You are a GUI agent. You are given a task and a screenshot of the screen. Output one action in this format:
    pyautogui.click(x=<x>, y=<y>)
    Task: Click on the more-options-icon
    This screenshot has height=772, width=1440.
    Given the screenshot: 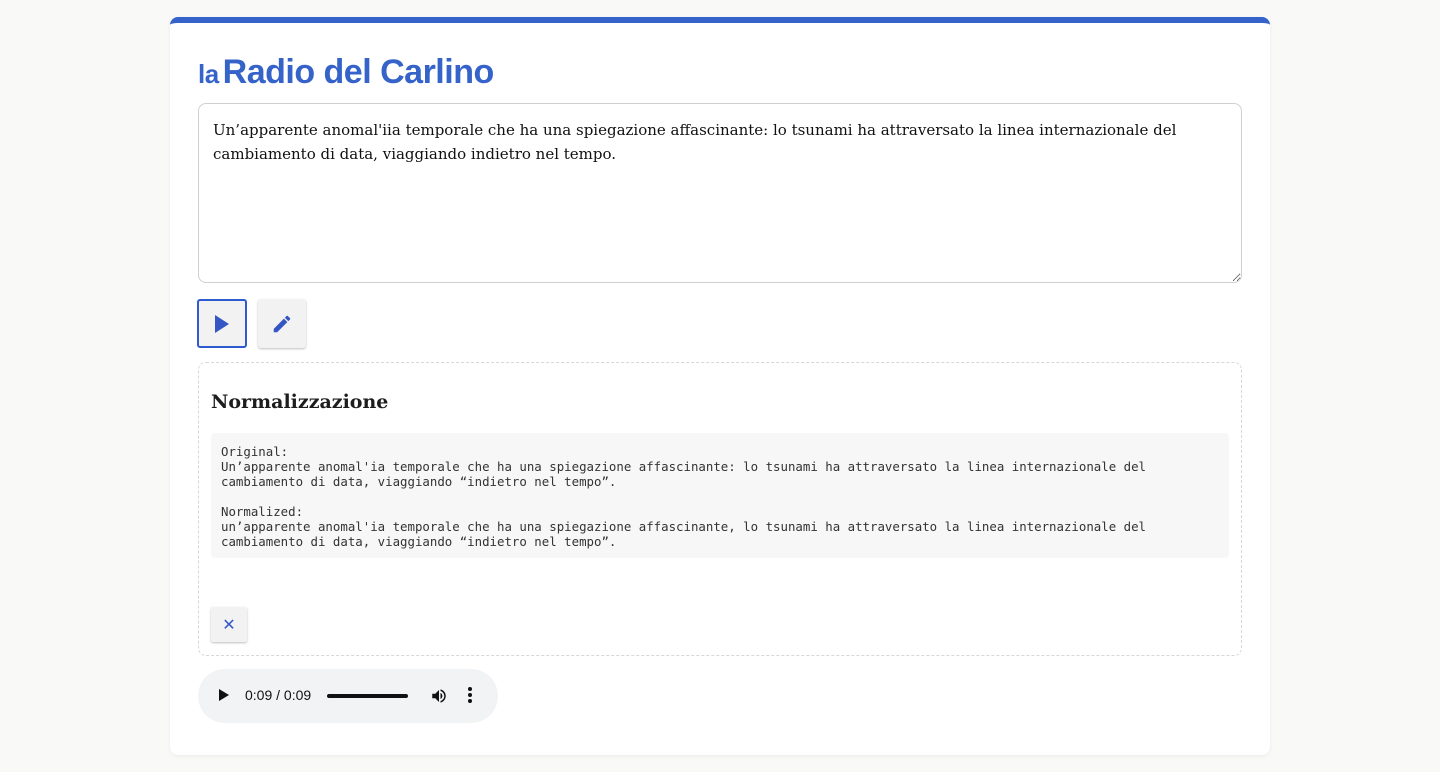 What is the action you would take?
    pyautogui.click(x=470, y=695)
    